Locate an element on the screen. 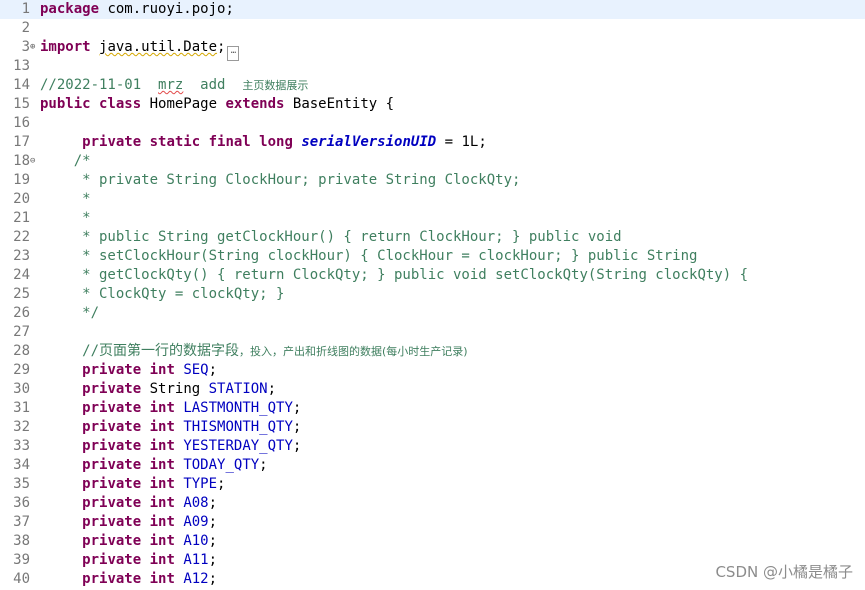 The width and height of the screenshot is (865, 590). code-token: com.ruoyi.pojo; is located at coordinates (166, 9).